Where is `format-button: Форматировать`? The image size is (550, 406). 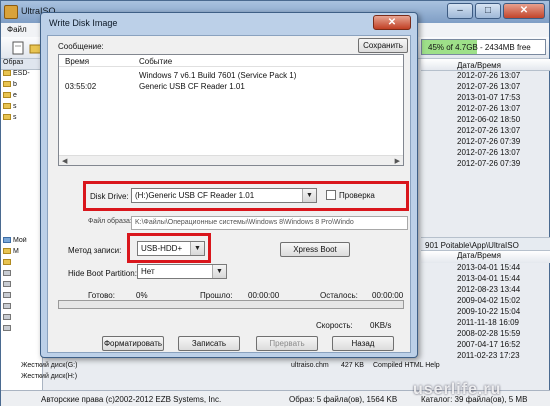 format-button: Форматировать is located at coordinates (133, 343).